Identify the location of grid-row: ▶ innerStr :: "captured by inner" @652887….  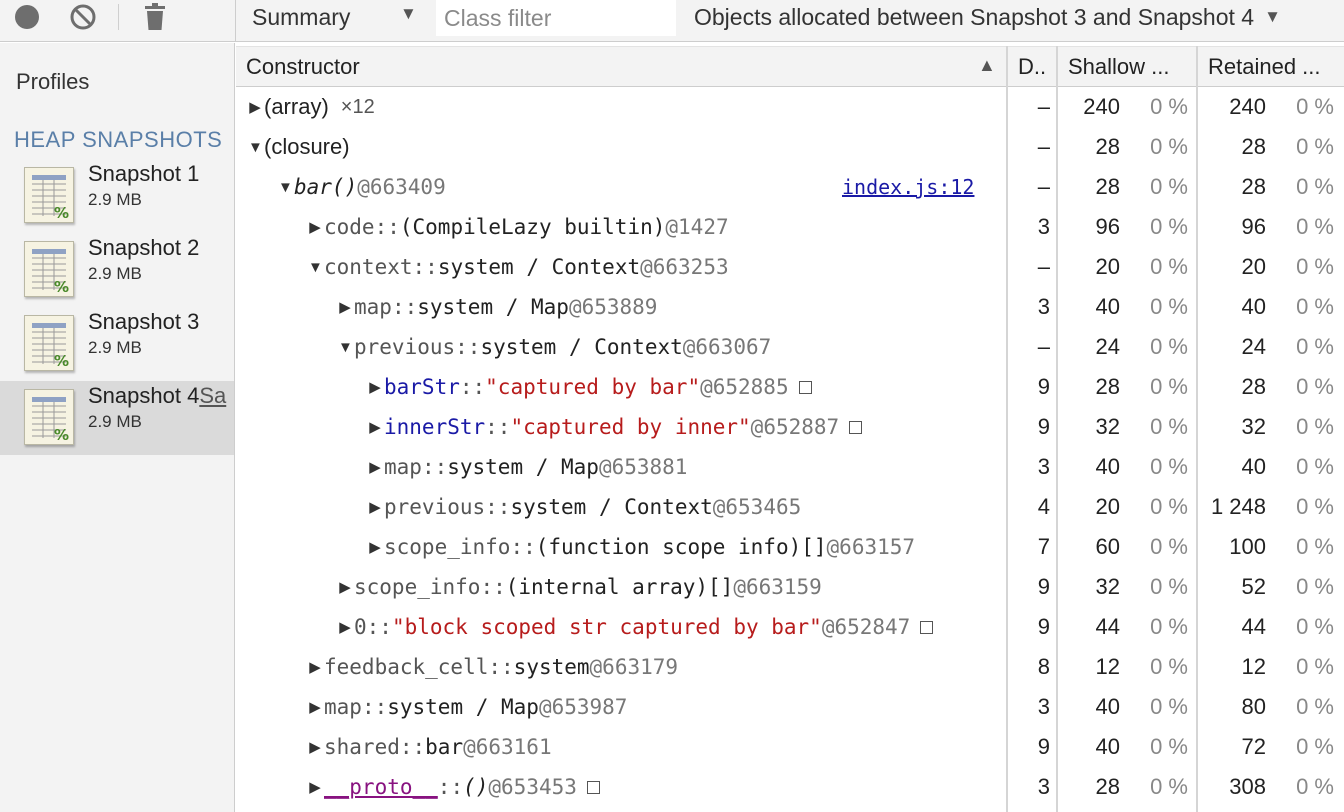
(790, 427).